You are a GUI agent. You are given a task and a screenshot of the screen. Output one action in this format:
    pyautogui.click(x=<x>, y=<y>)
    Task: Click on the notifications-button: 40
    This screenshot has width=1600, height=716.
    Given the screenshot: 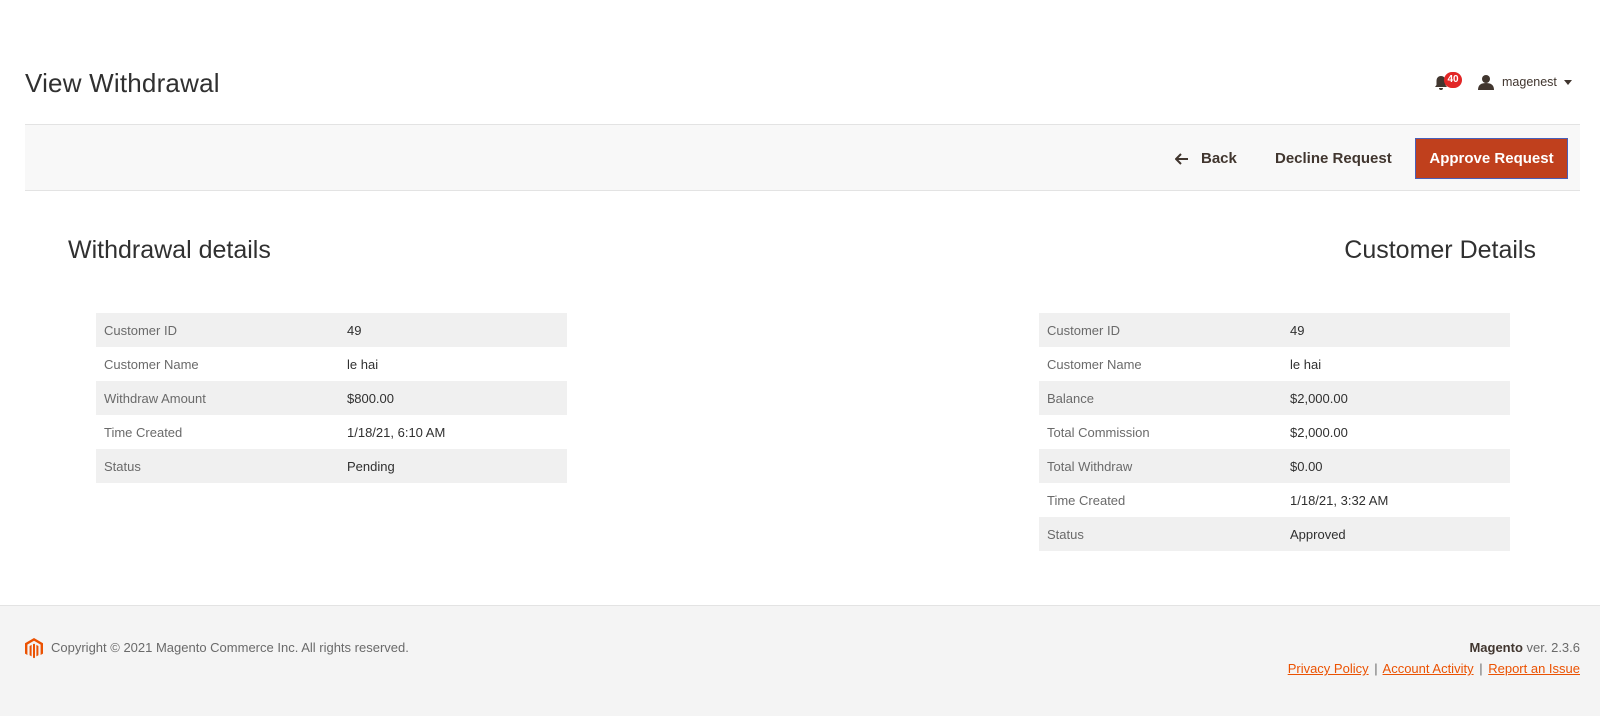 What is the action you would take?
    pyautogui.click(x=1446, y=83)
    